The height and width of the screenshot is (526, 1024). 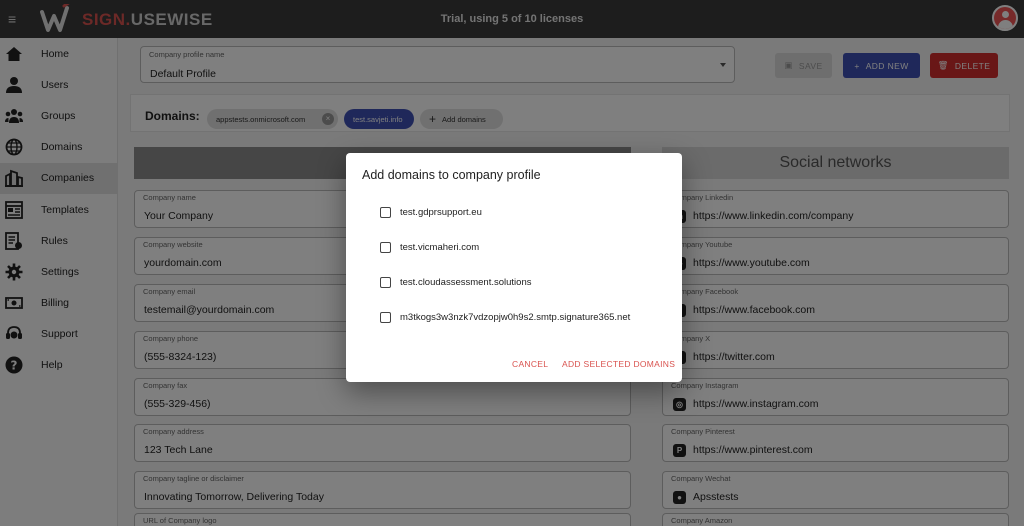 What do you see at coordinates (618, 364) in the screenshot?
I see `add-selected-domains-button: ADD SELECTED DOMAINS` at bounding box center [618, 364].